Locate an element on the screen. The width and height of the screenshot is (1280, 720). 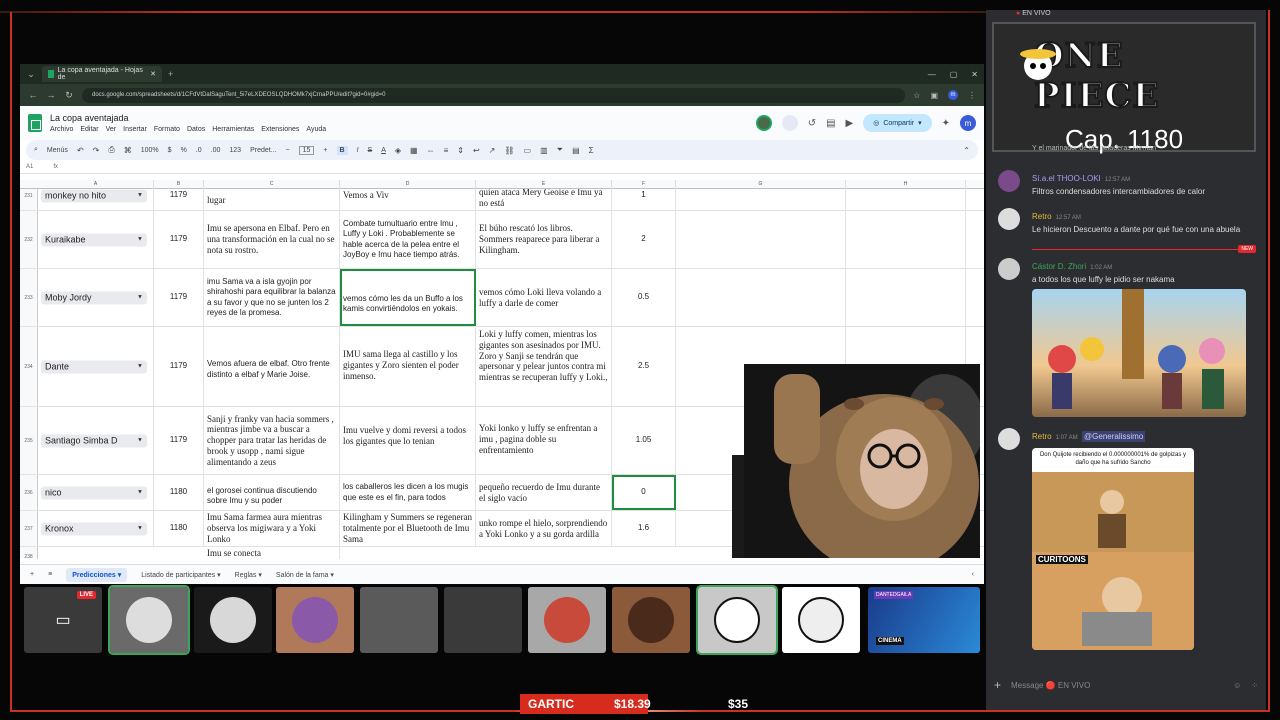
new-tab-icon: + is located at coordinates (170, 74).